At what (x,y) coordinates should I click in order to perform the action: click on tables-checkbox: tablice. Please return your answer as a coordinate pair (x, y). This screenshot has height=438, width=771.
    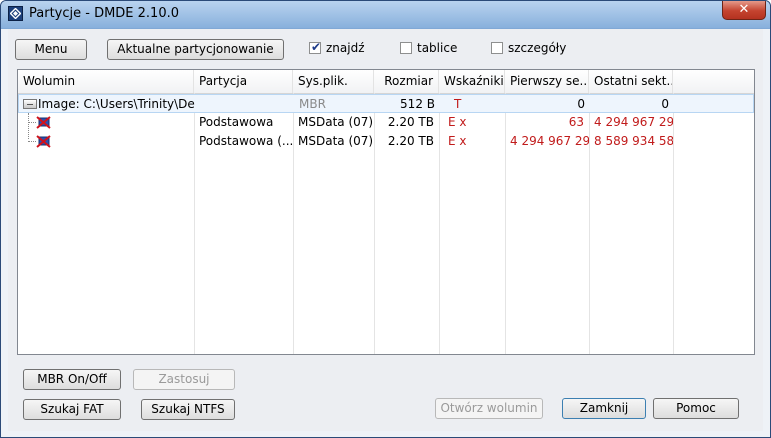
    Looking at the image, I should click on (435, 49).